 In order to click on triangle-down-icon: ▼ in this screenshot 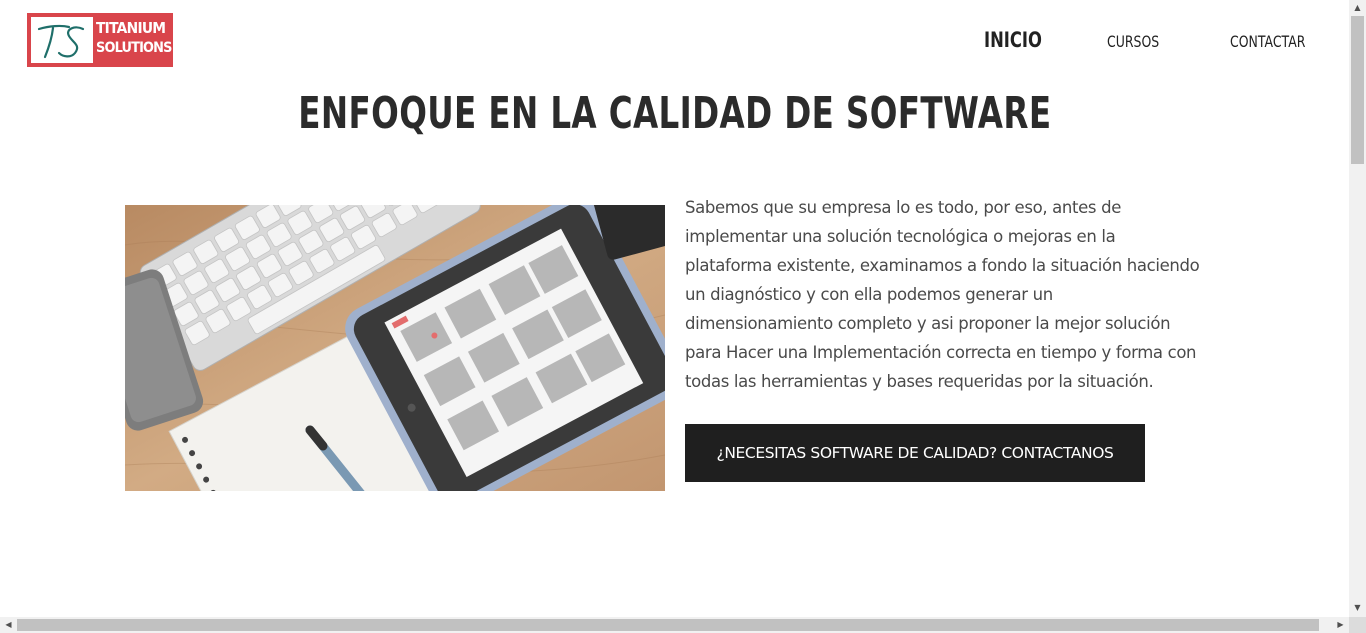, I will do `click(1357, 608)`.